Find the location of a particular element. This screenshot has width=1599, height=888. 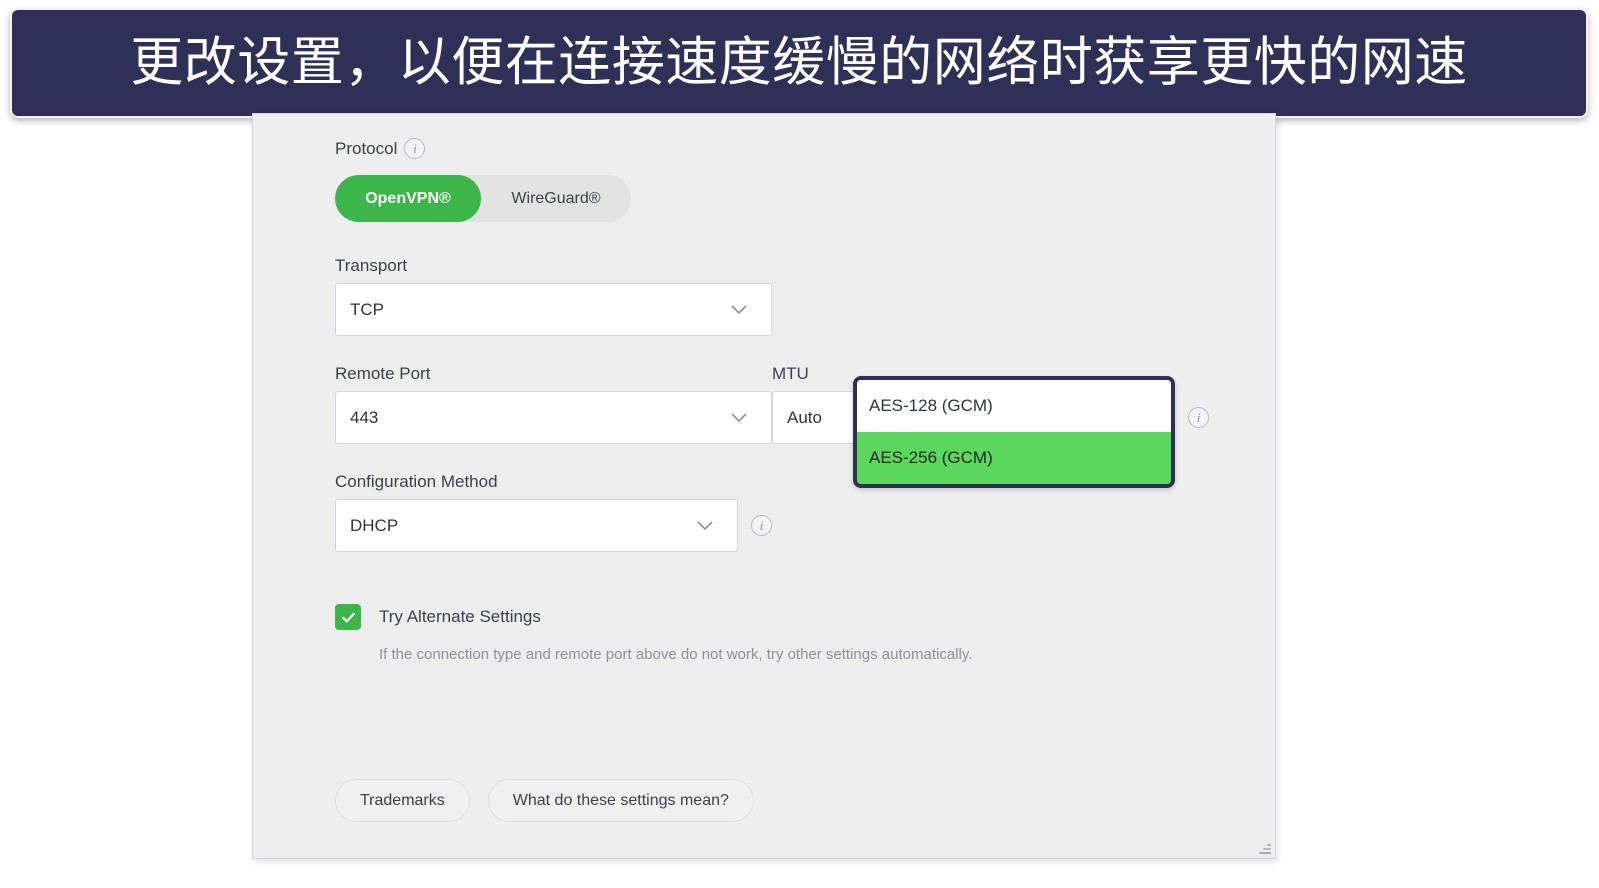

configuration-method-value: DHCP is located at coordinates (374, 525).